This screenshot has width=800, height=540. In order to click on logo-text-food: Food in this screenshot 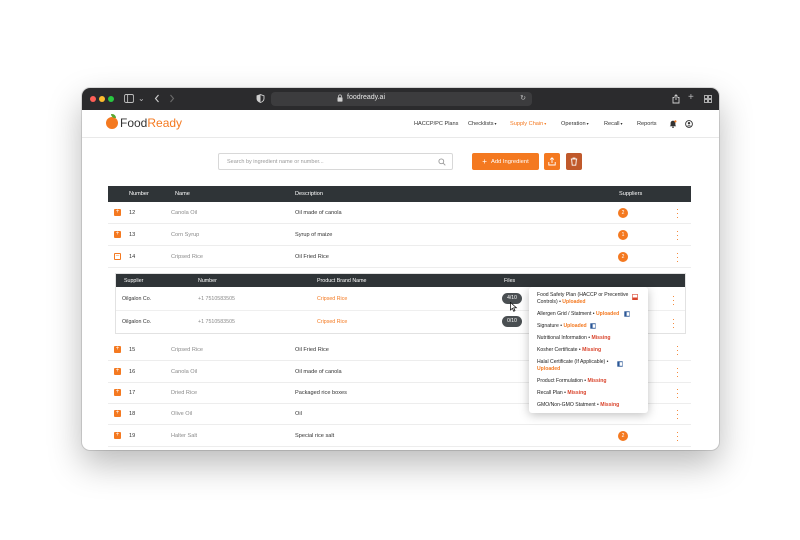, I will do `click(134, 123)`.